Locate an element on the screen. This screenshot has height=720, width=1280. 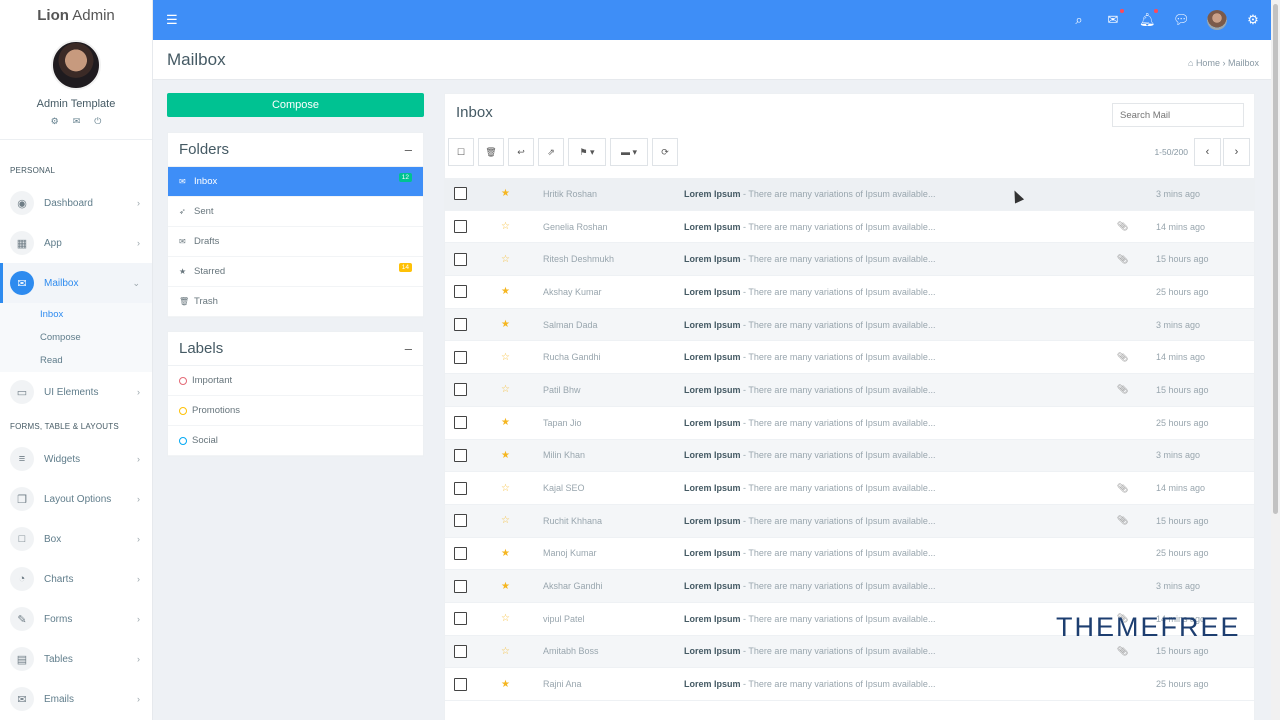
page-scrollbar is located at coordinates (1275, 360).